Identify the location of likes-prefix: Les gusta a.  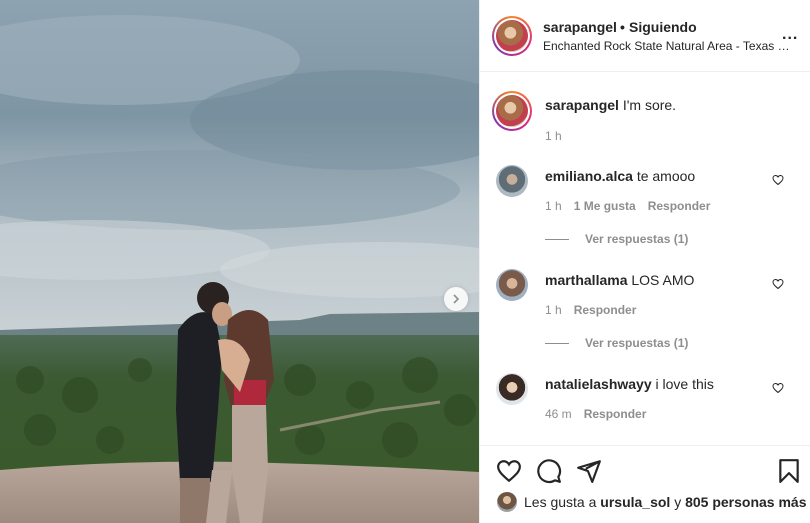
(560, 502).